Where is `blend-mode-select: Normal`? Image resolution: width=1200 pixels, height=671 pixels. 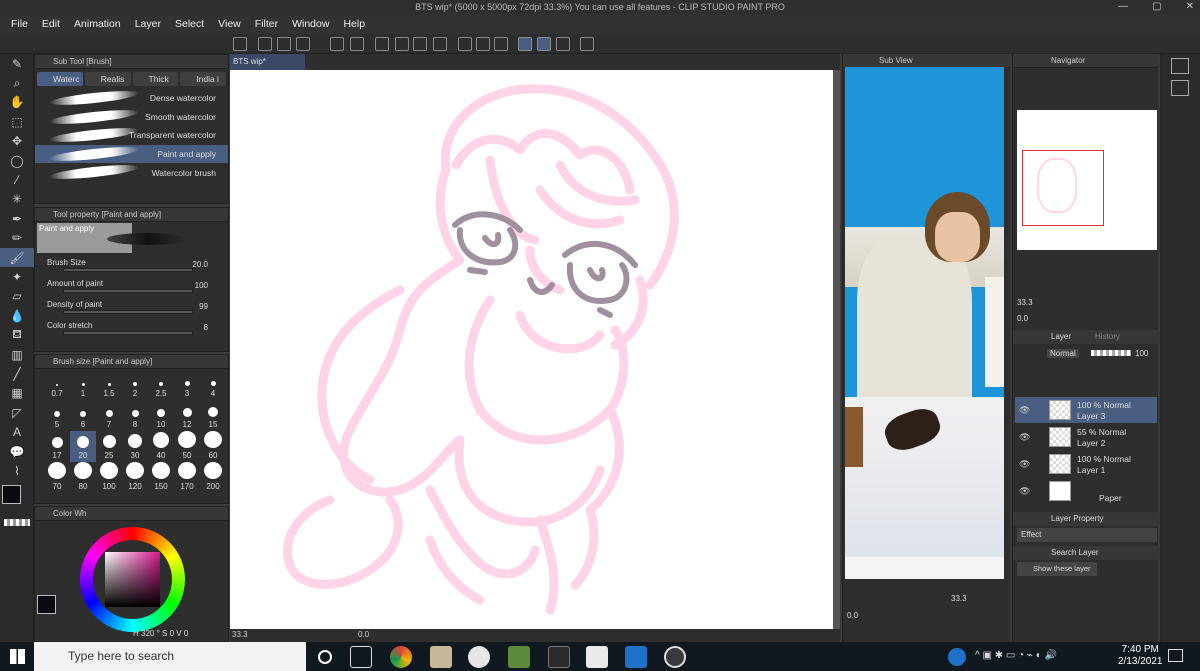 blend-mode-select: Normal is located at coordinates (1063, 353).